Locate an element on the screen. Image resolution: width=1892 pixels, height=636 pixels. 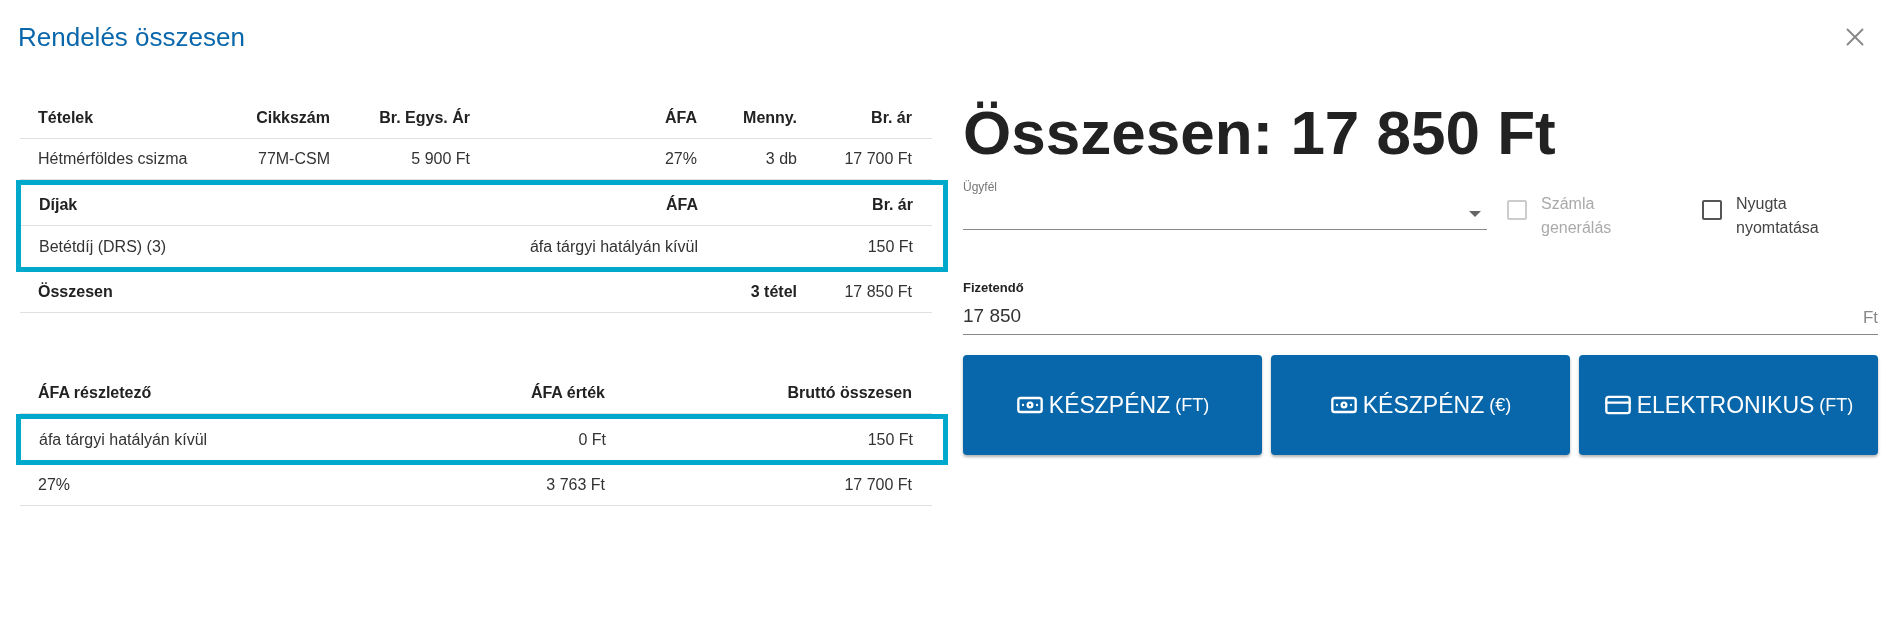
payment-button: ELEKTRONIKUS (FT) is located at coordinates (1728, 405).